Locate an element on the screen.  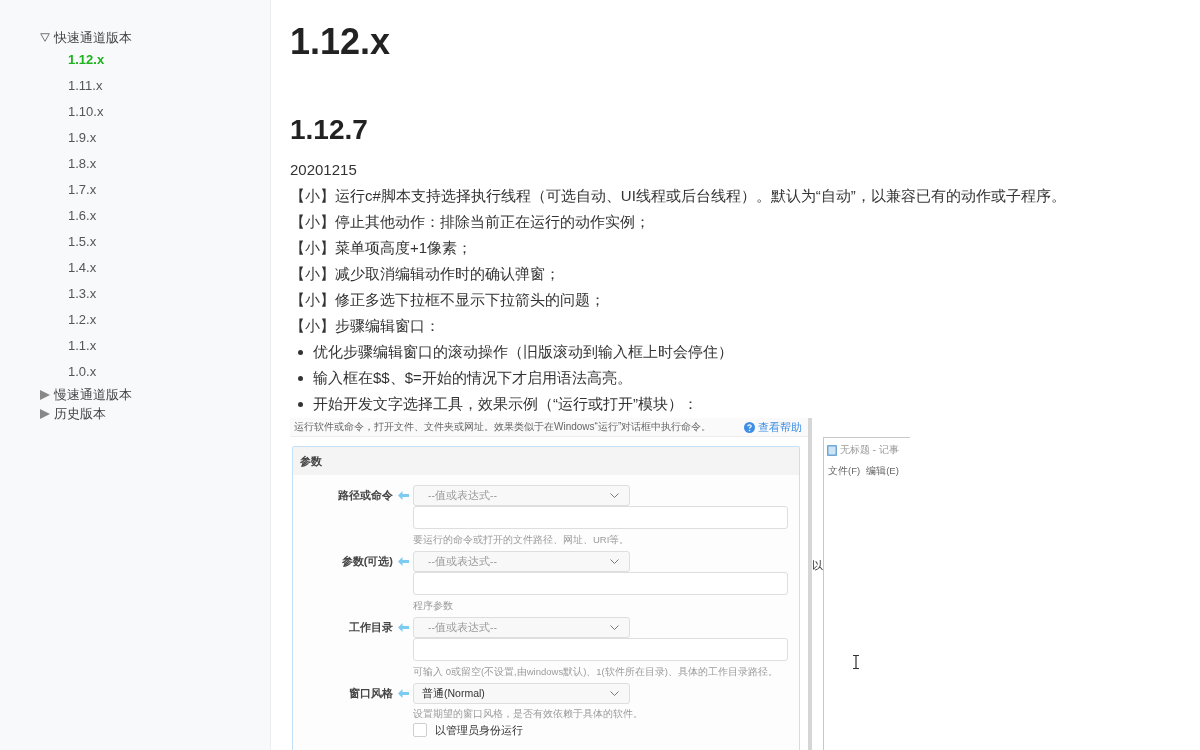
changelog-bullet-text: 优化步骤编辑窗口的滚动操作（旧版滚动到输入框上时会停住） is located at coordinates (523, 352).